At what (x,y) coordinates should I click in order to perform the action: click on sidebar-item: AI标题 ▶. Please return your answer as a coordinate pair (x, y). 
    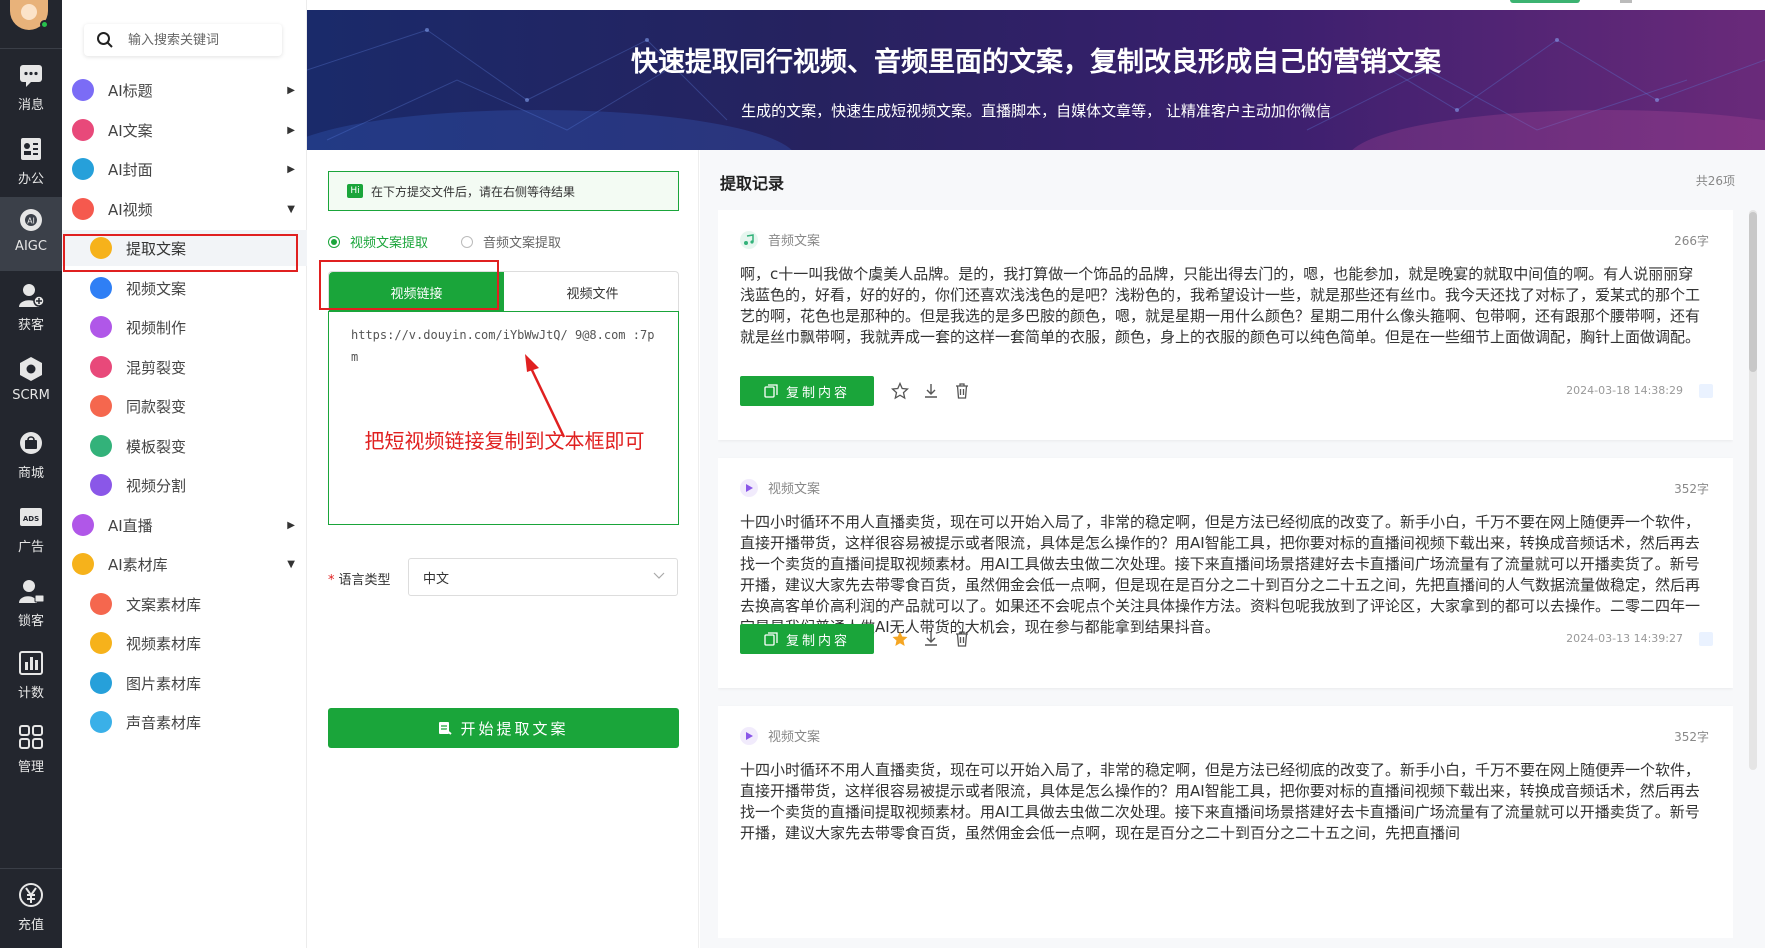
    Looking at the image, I should click on (184, 90).